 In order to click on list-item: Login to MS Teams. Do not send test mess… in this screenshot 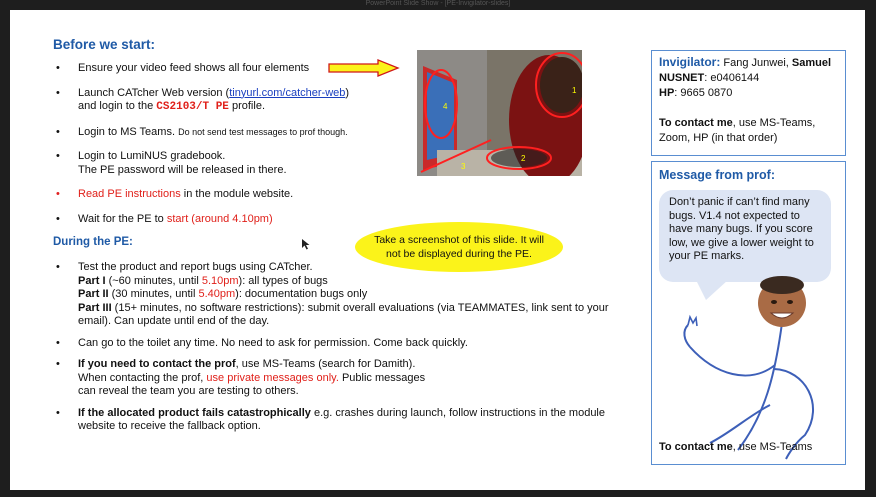, I will do `click(227, 133)`.